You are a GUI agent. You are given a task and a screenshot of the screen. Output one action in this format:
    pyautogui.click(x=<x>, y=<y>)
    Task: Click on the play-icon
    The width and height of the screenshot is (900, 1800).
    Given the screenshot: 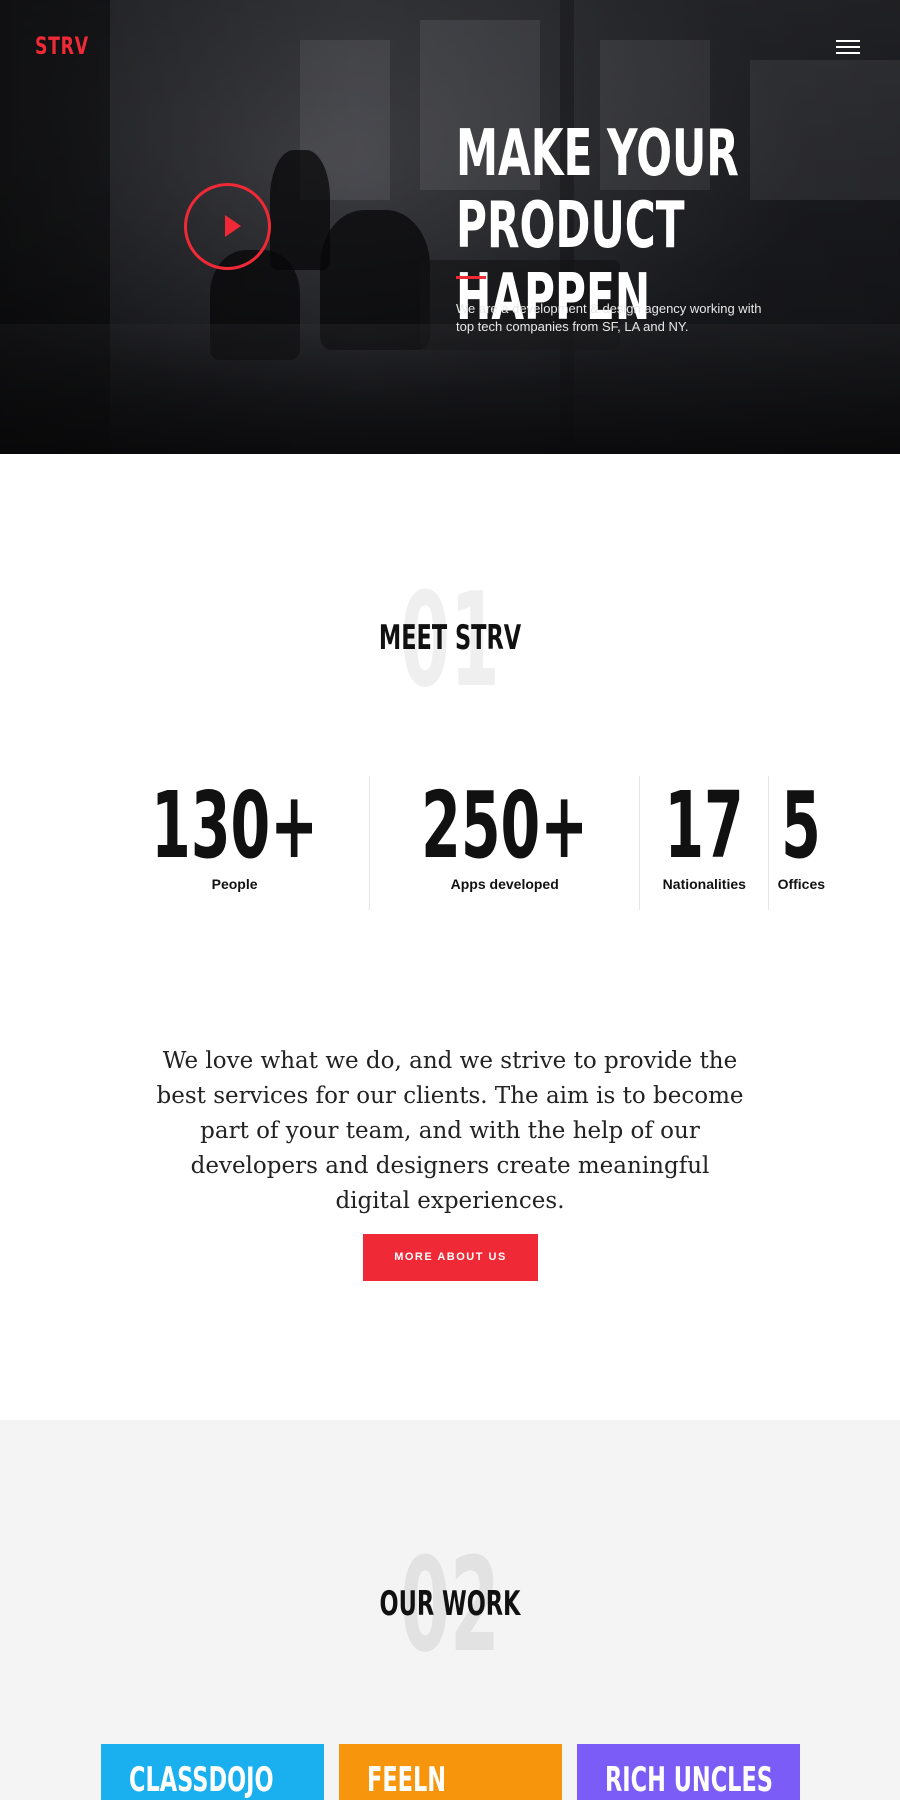 What is the action you would take?
    pyautogui.click(x=233, y=226)
    